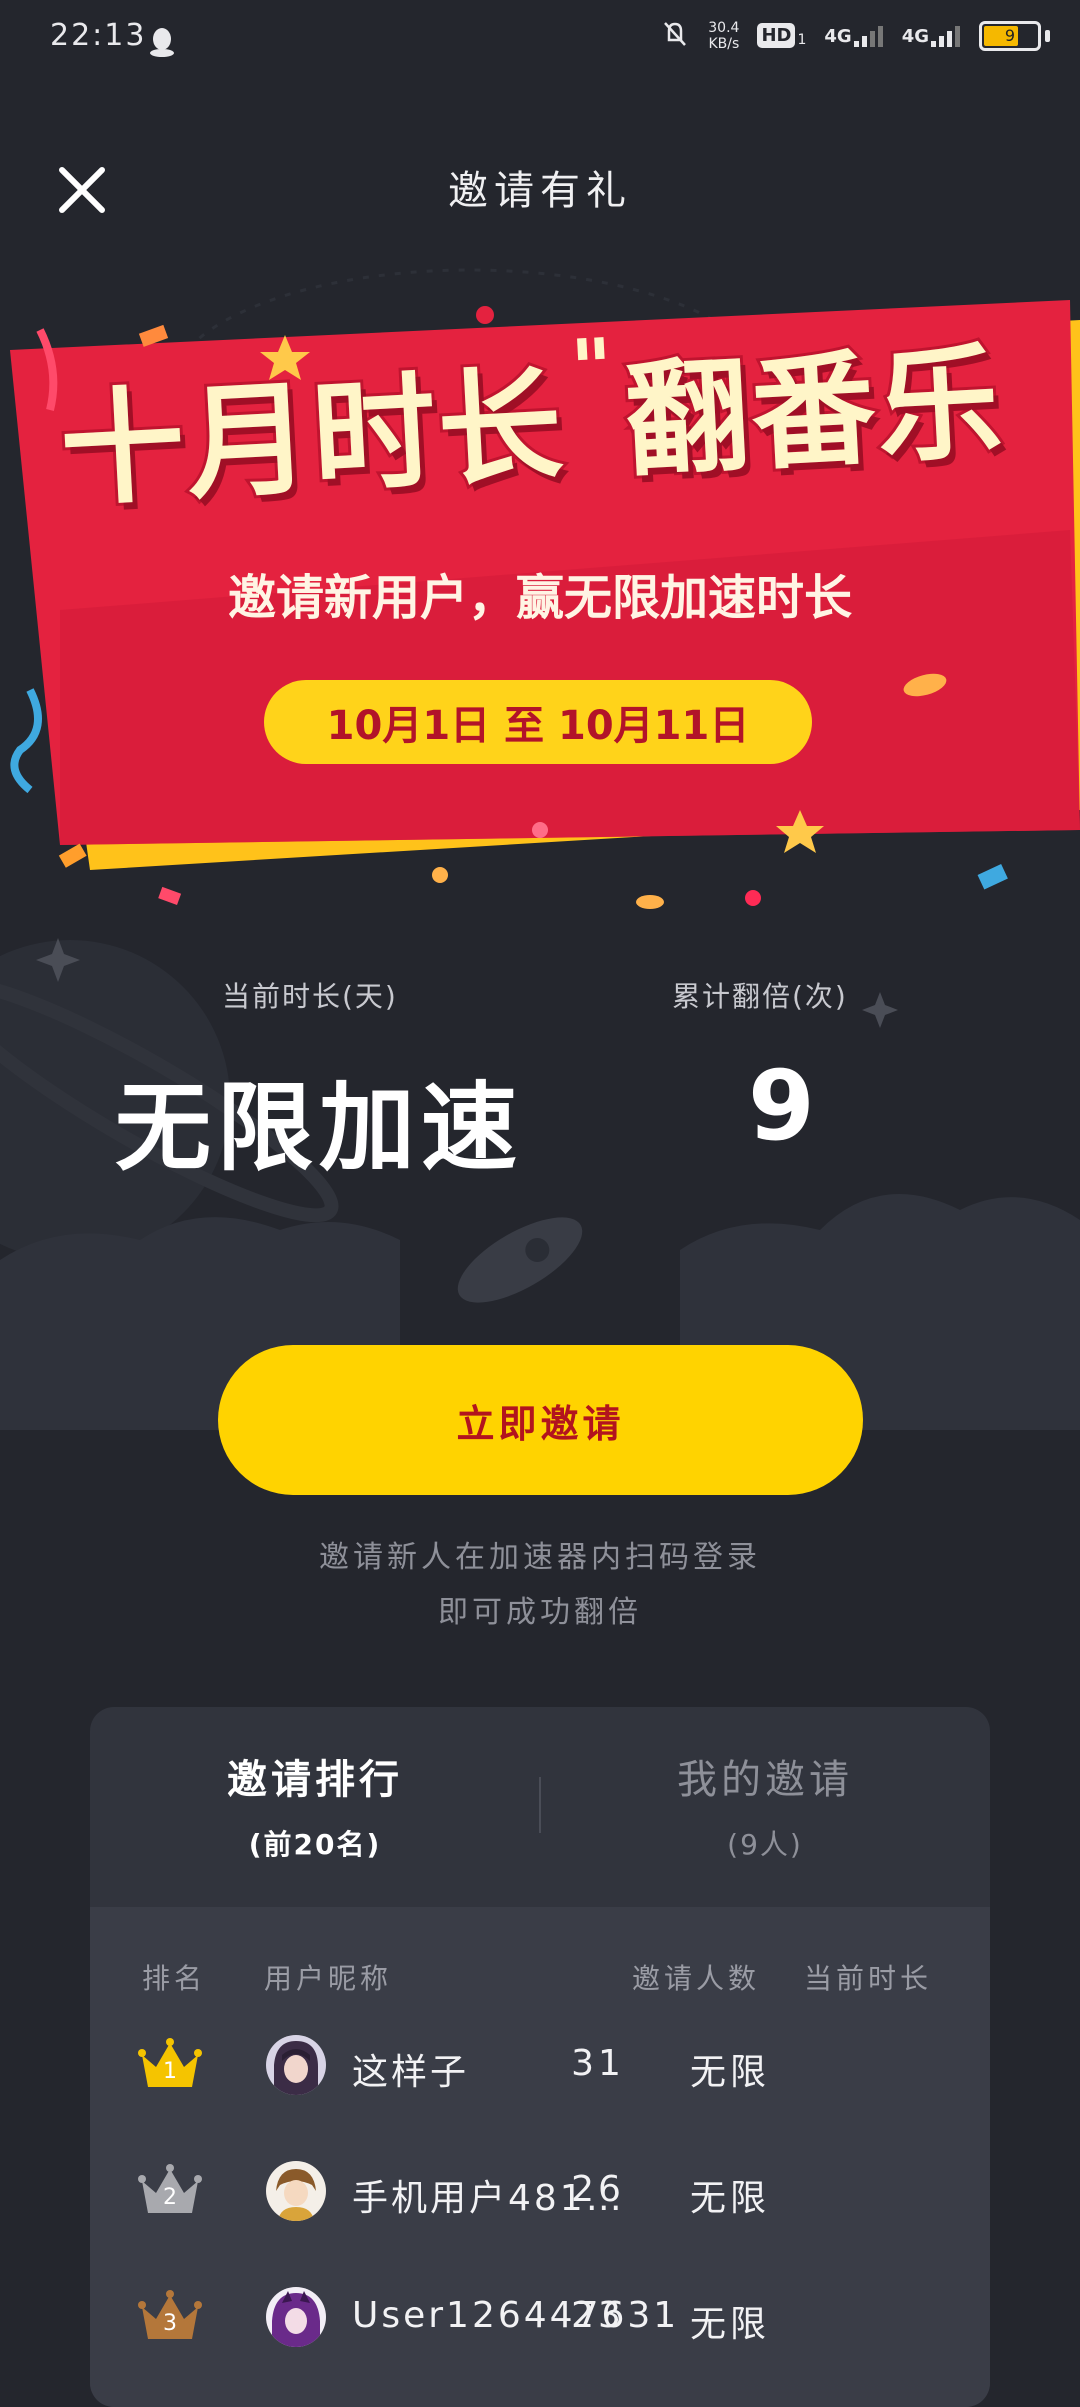  What do you see at coordinates (781, 1106) in the screenshot?
I see `multiplier-count-value: 9` at bounding box center [781, 1106].